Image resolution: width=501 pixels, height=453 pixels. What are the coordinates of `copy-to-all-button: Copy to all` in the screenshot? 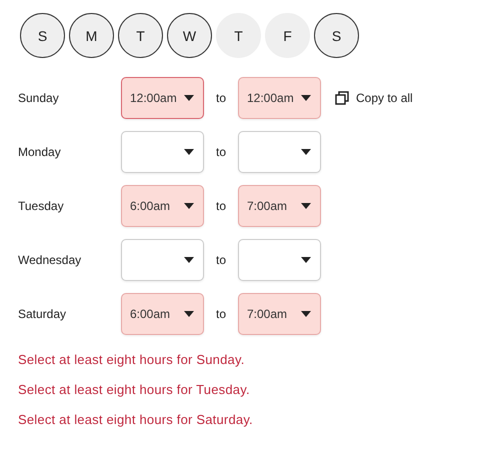 It's located at (374, 98).